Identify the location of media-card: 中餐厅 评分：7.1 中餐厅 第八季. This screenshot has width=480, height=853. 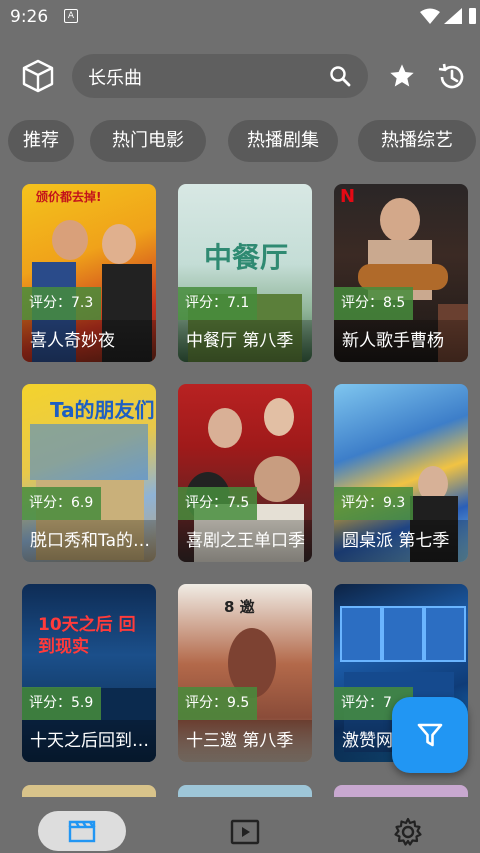
(245, 273).